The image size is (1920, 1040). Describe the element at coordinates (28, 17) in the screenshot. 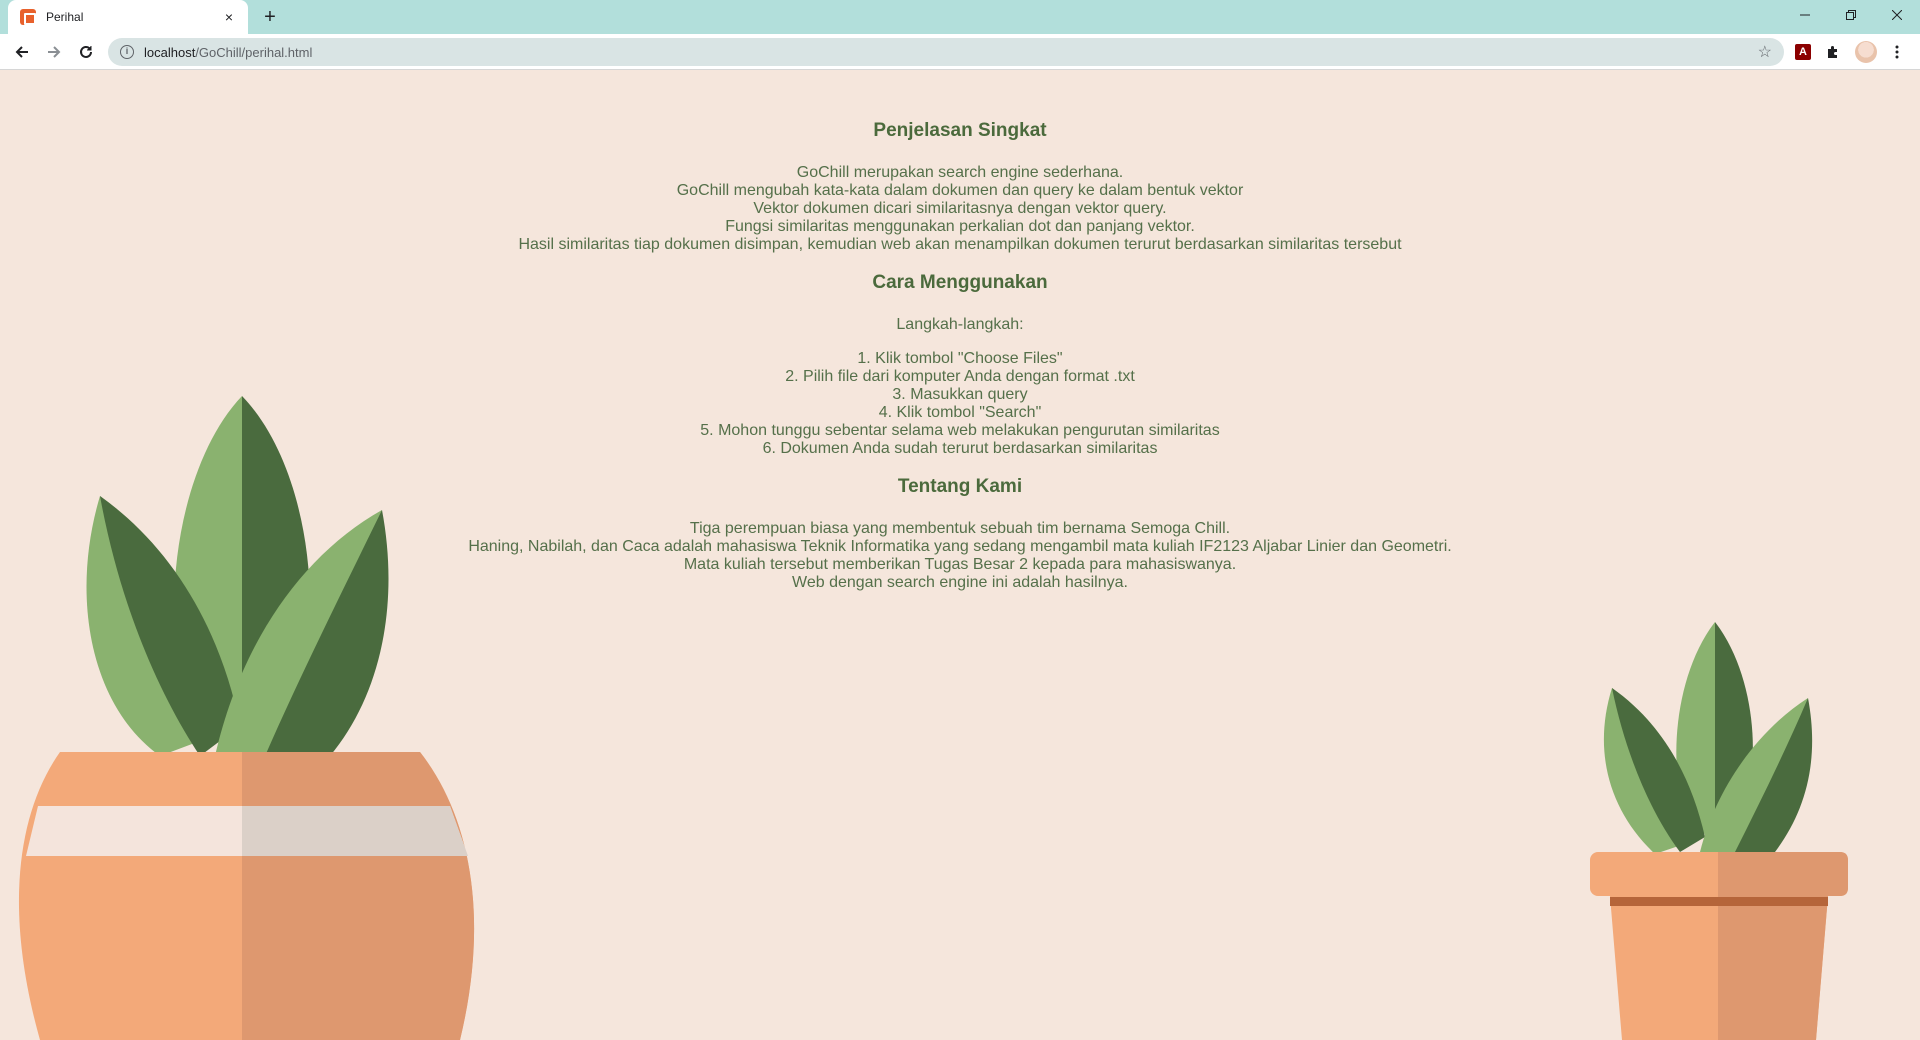

I see `xampp-favicon-icon` at that location.